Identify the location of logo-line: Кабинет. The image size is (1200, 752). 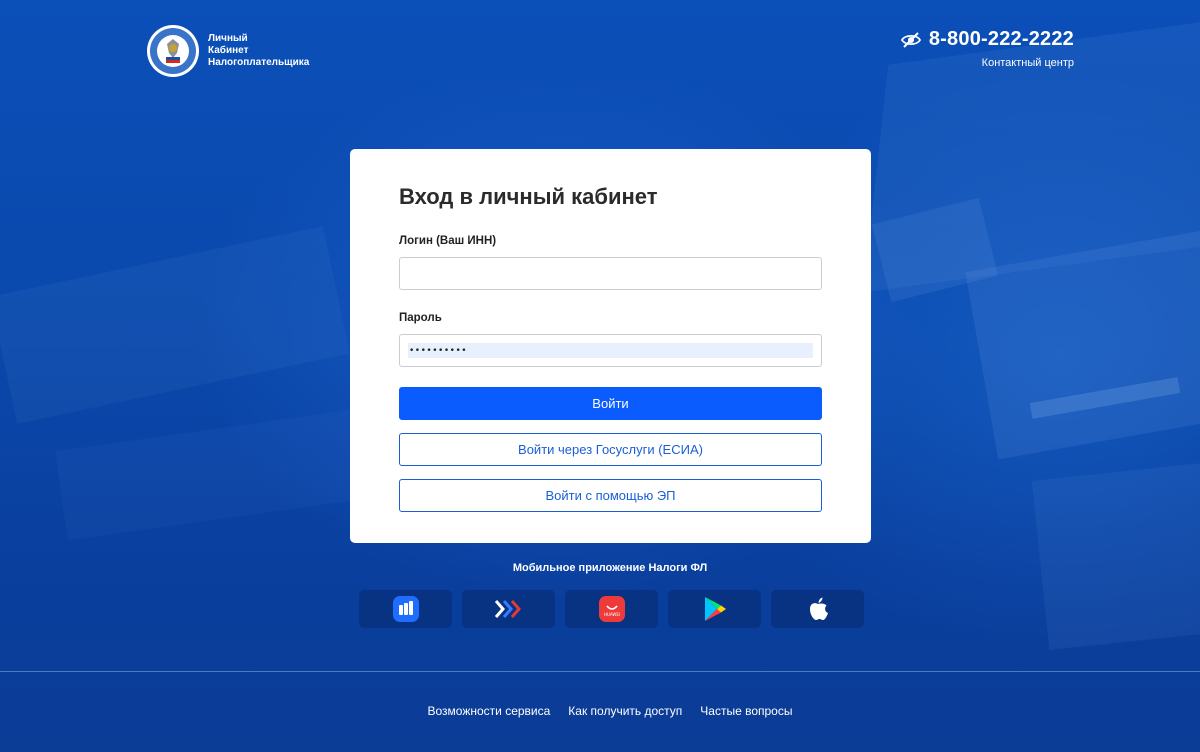
(228, 50).